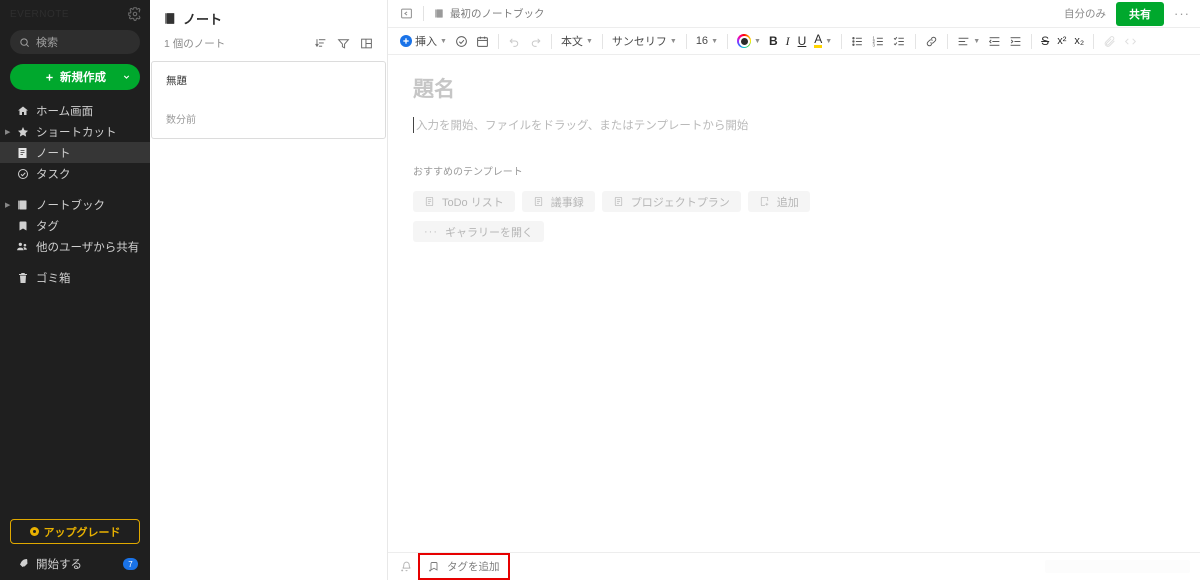 This screenshot has width=1200, height=580. I want to click on underline-label: U, so click(802, 41).